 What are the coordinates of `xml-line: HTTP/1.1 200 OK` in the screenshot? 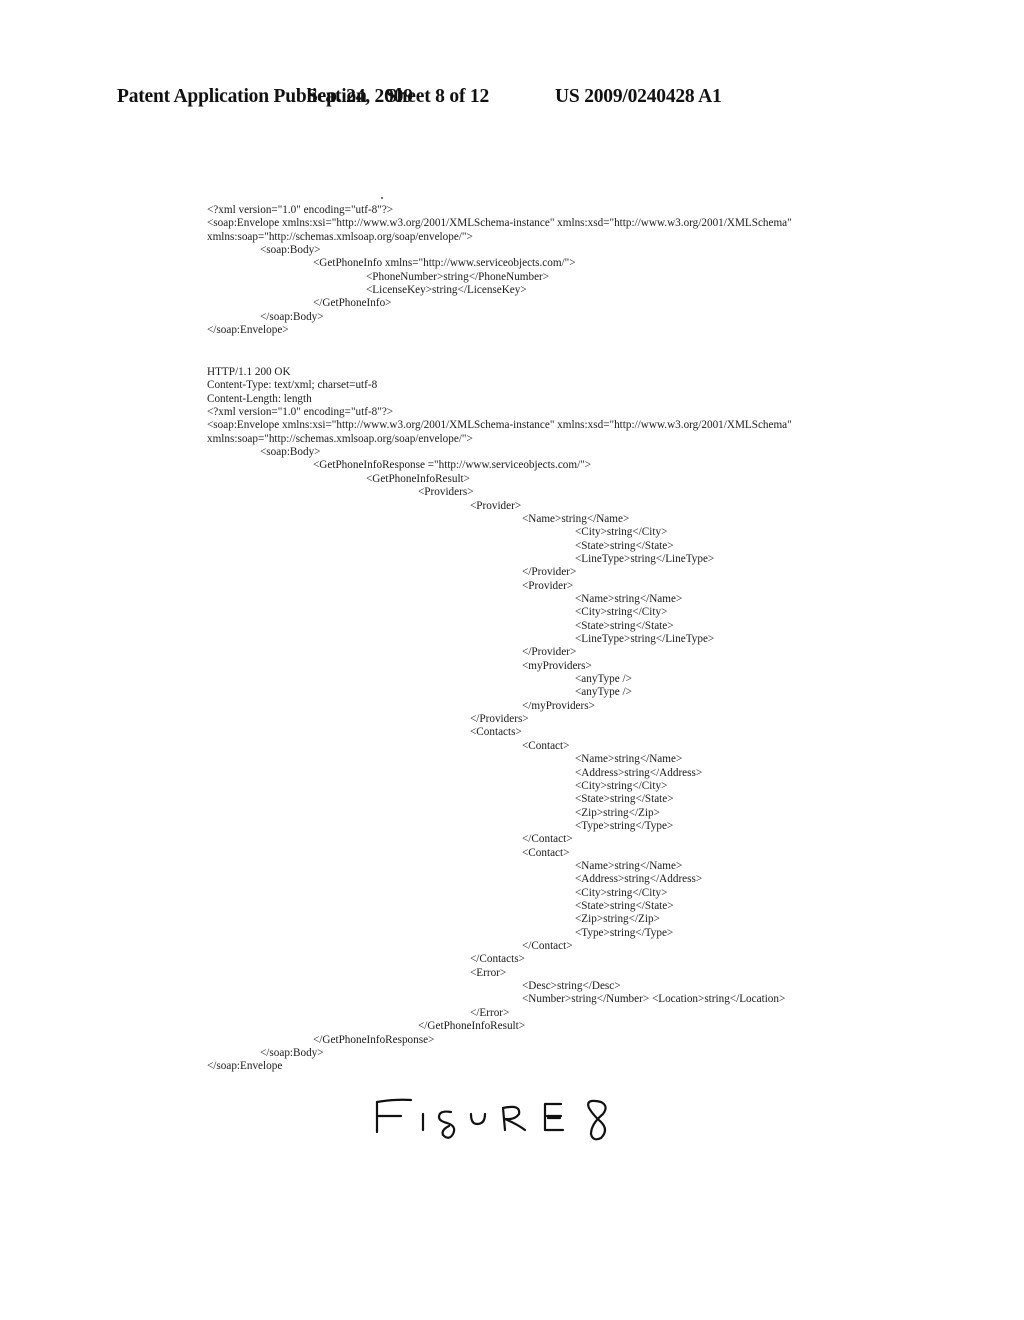 It's located at (249, 372).